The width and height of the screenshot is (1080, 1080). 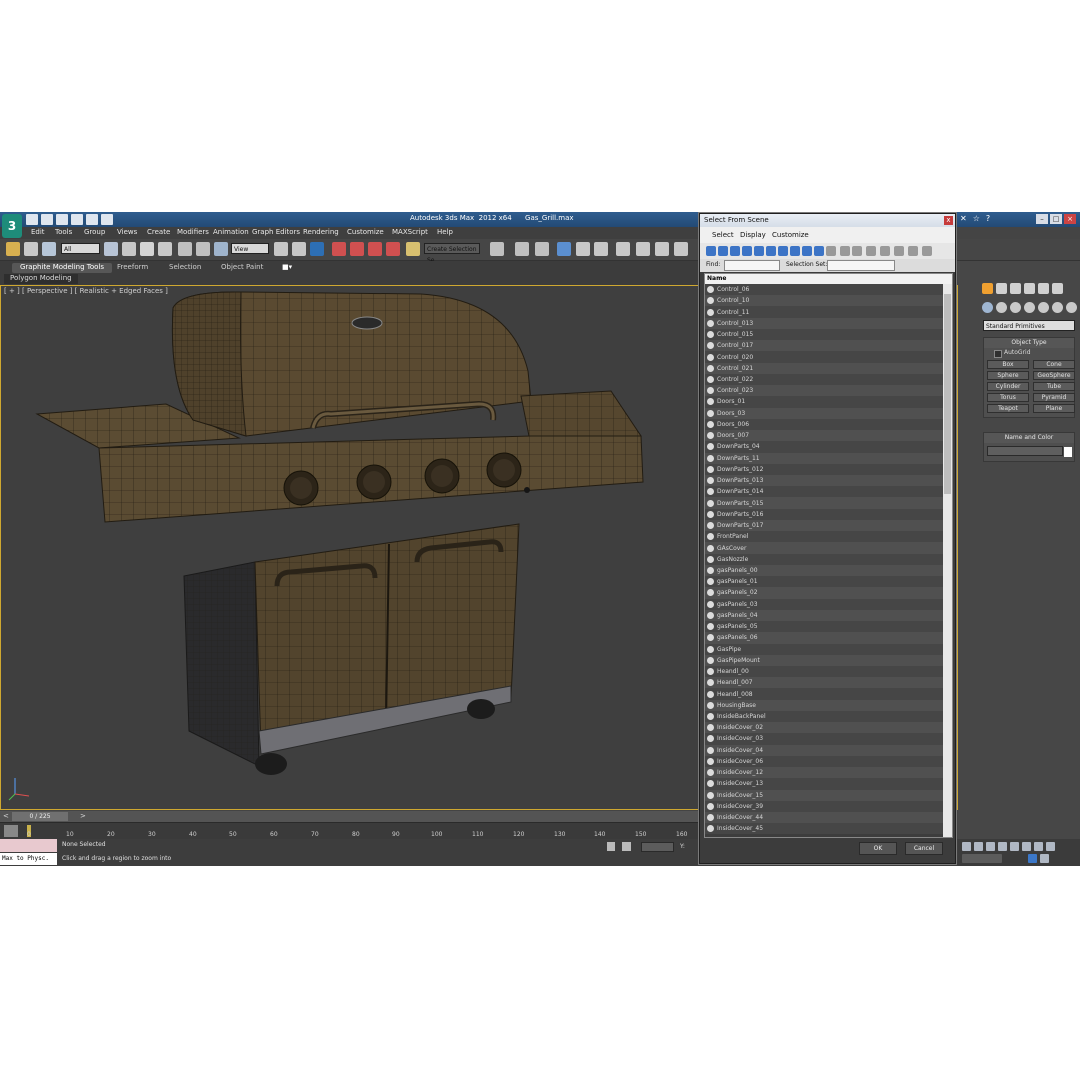 What do you see at coordinates (824, 761) in the screenshot?
I see `list-item: InsideCover_06` at bounding box center [824, 761].